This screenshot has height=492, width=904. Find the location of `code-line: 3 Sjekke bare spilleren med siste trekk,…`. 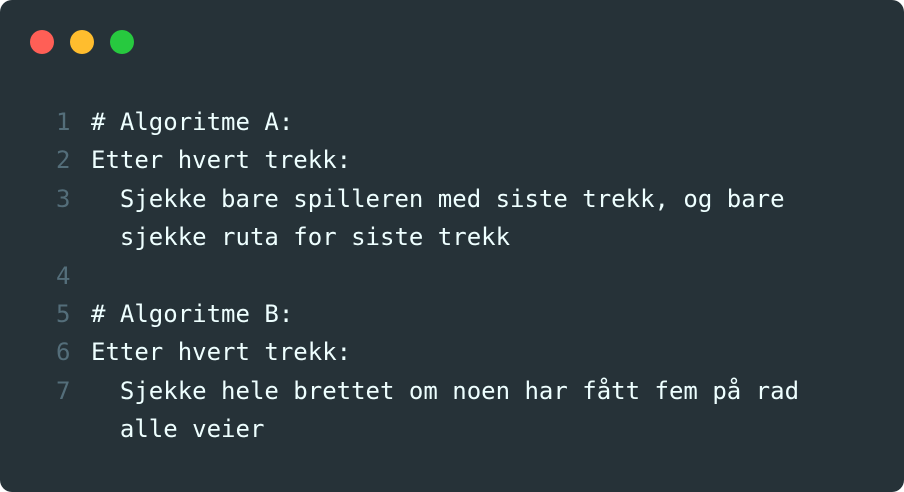

code-line: 3 Sjekke bare spilleren med siste trekk,… is located at coordinates (453, 218).